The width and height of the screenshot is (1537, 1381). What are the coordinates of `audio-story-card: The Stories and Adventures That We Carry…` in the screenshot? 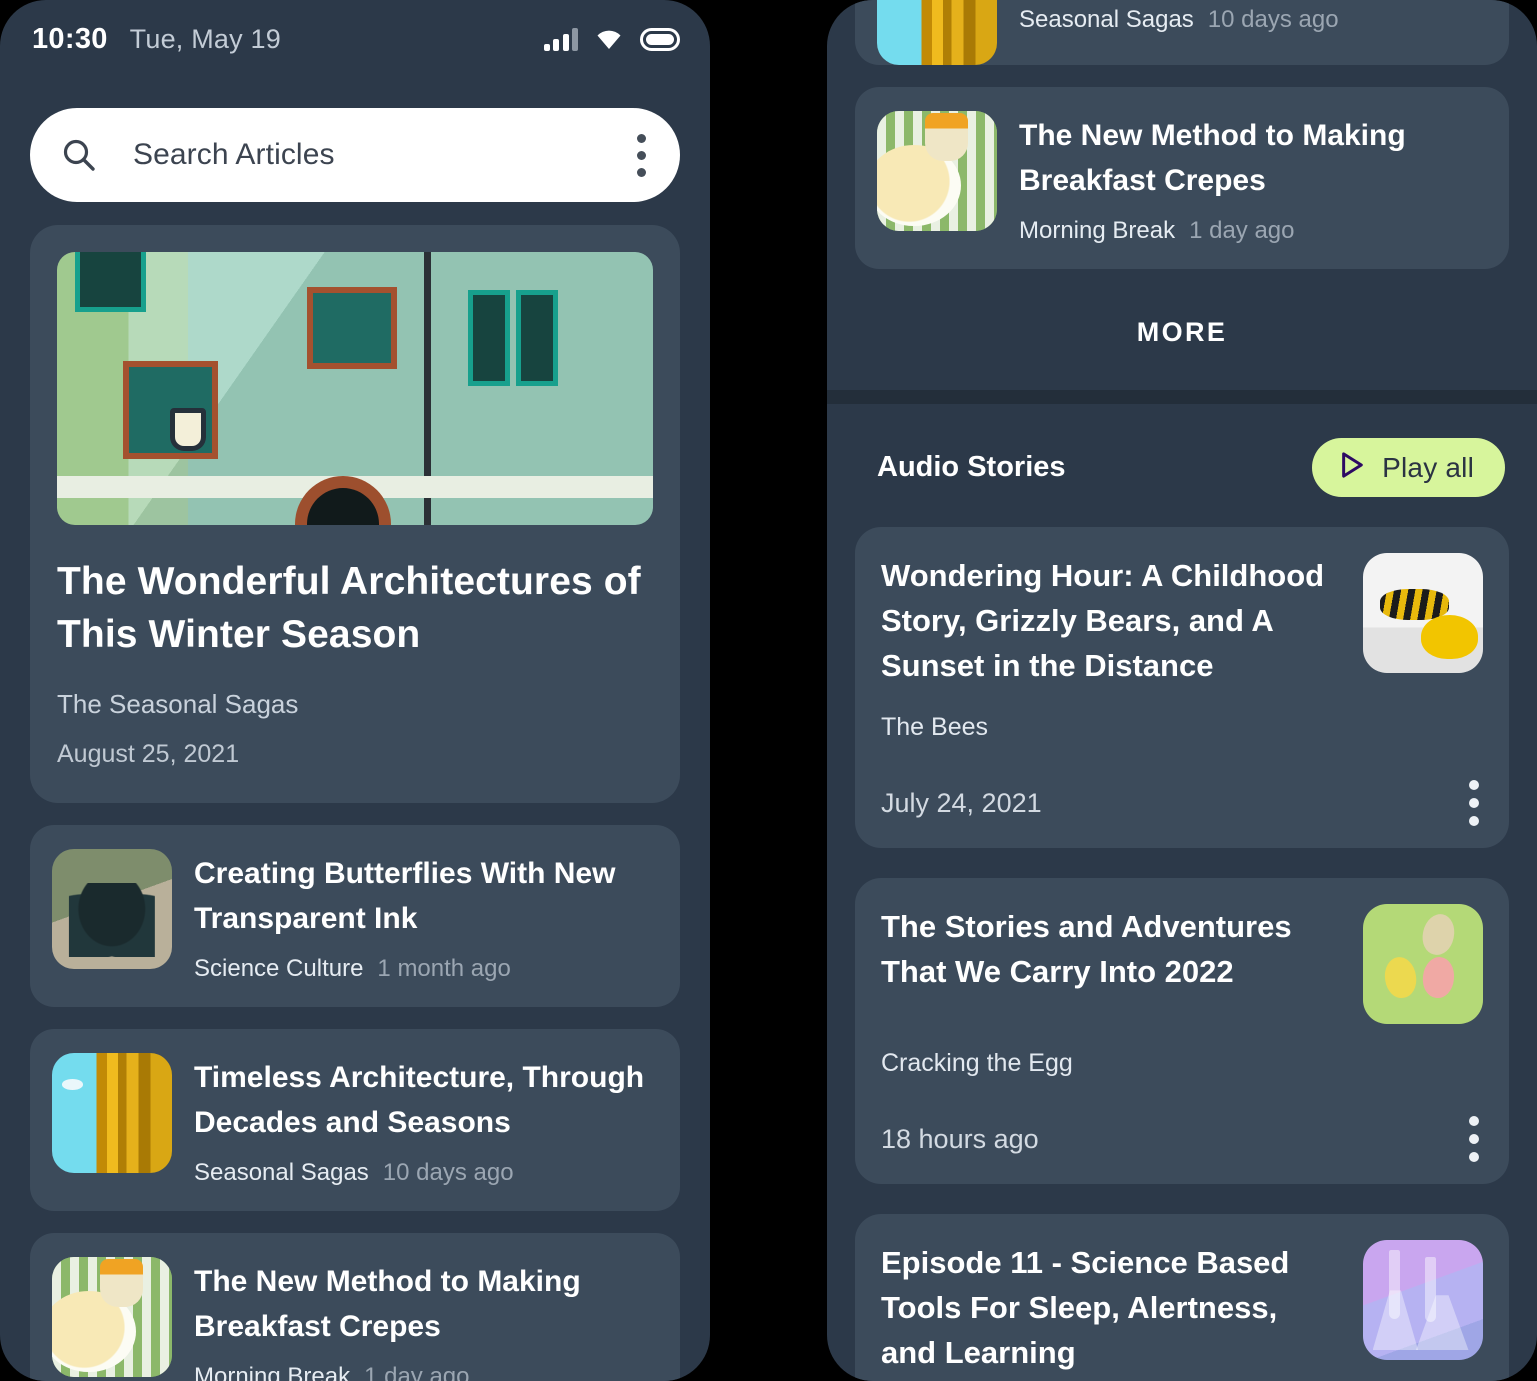 It's located at (1182, 1031).